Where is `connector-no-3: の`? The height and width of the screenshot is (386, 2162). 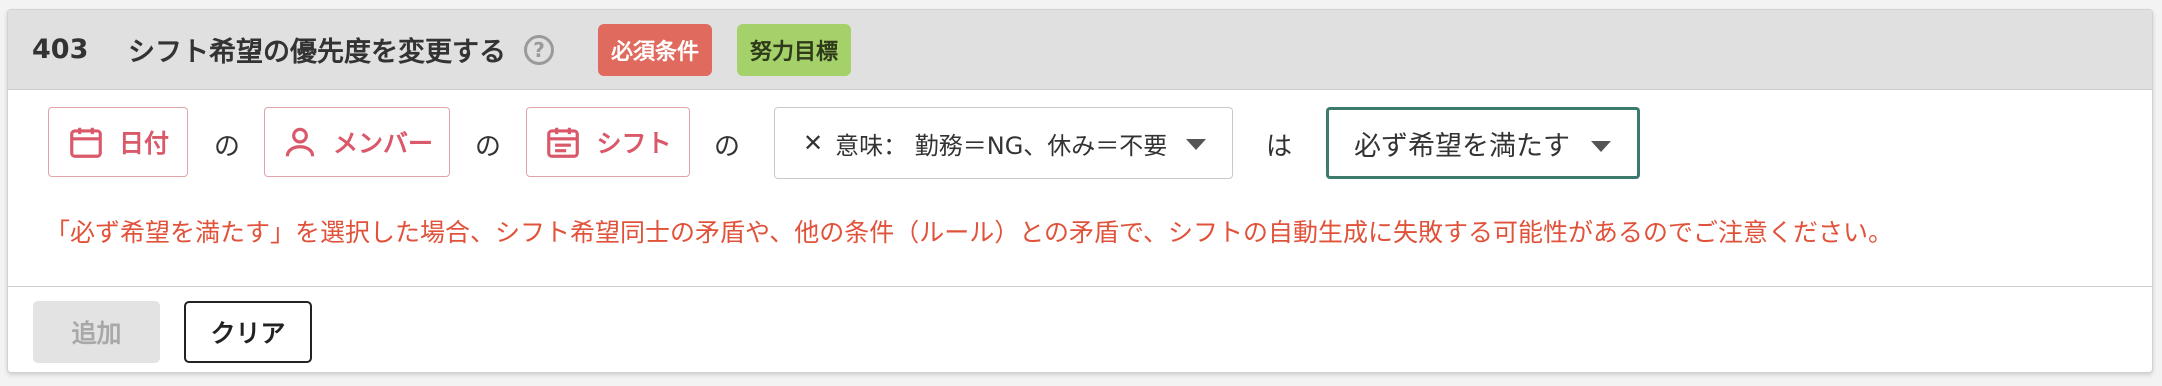
connector-no-3: の is located at coordinates (727, 147).